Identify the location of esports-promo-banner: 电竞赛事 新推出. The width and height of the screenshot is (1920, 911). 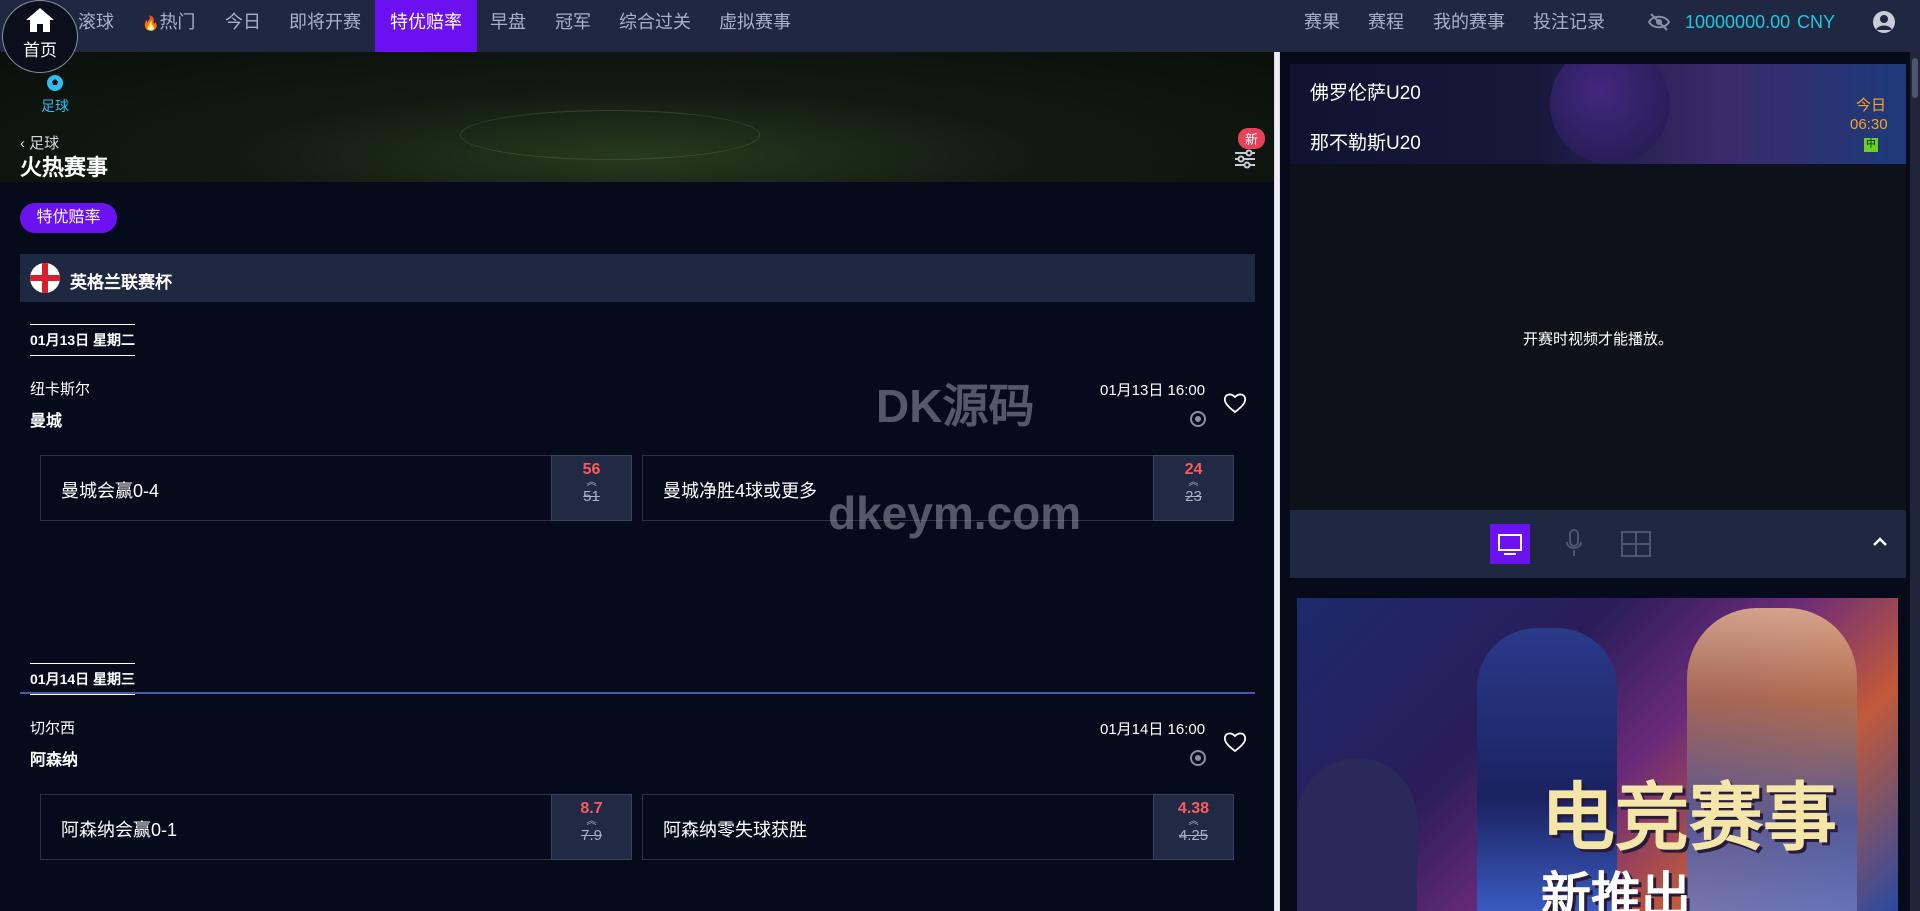
(1597, 754).